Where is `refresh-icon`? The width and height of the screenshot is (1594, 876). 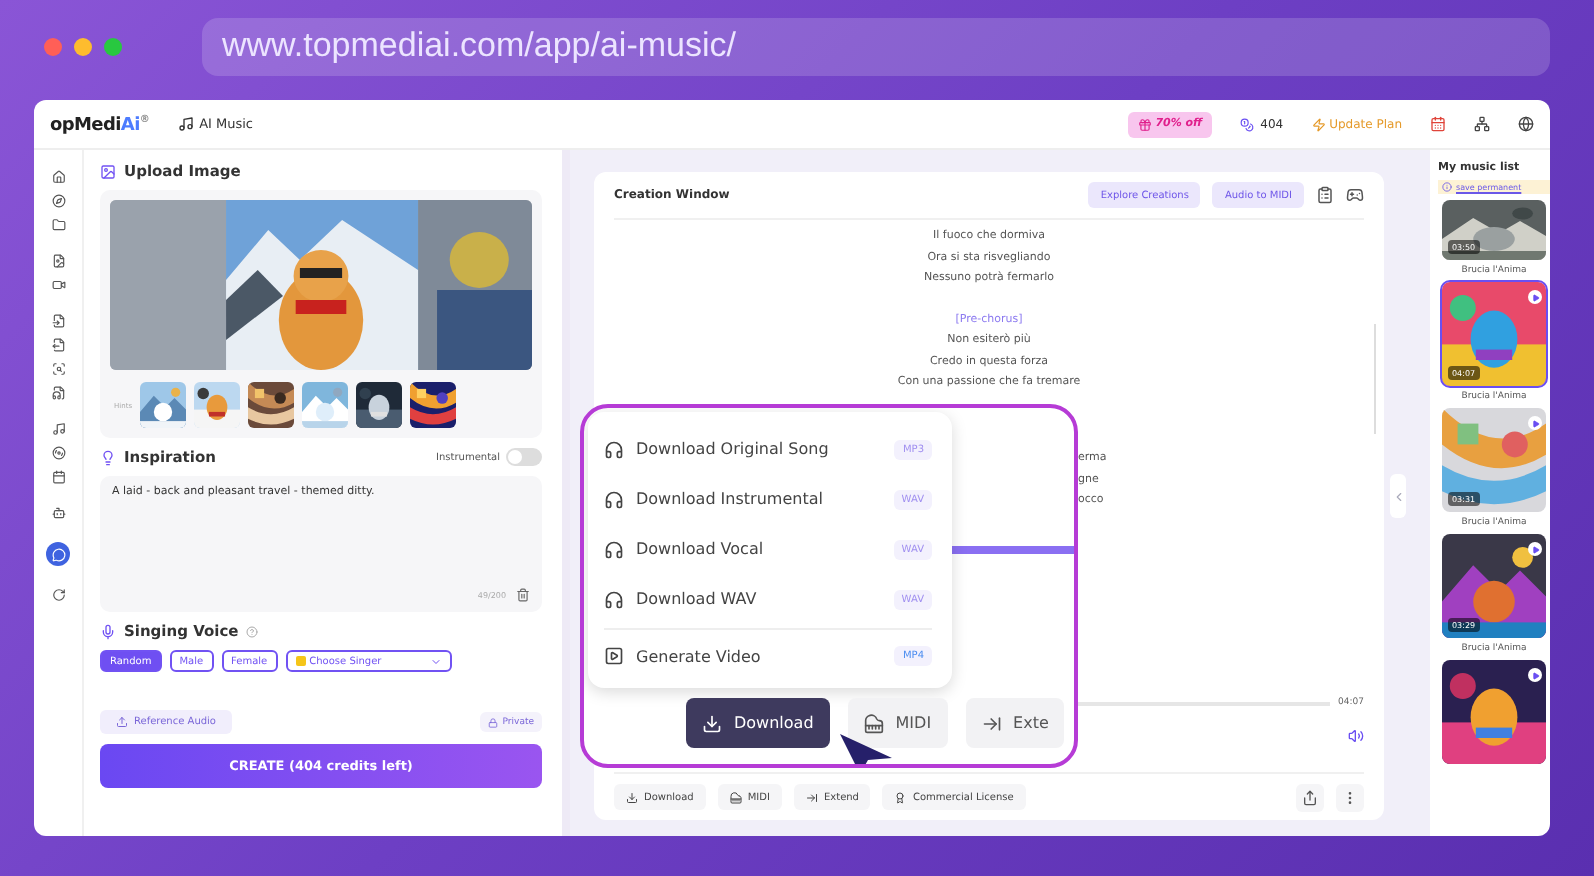 refresh-icon is located at coordinates (58, 595).